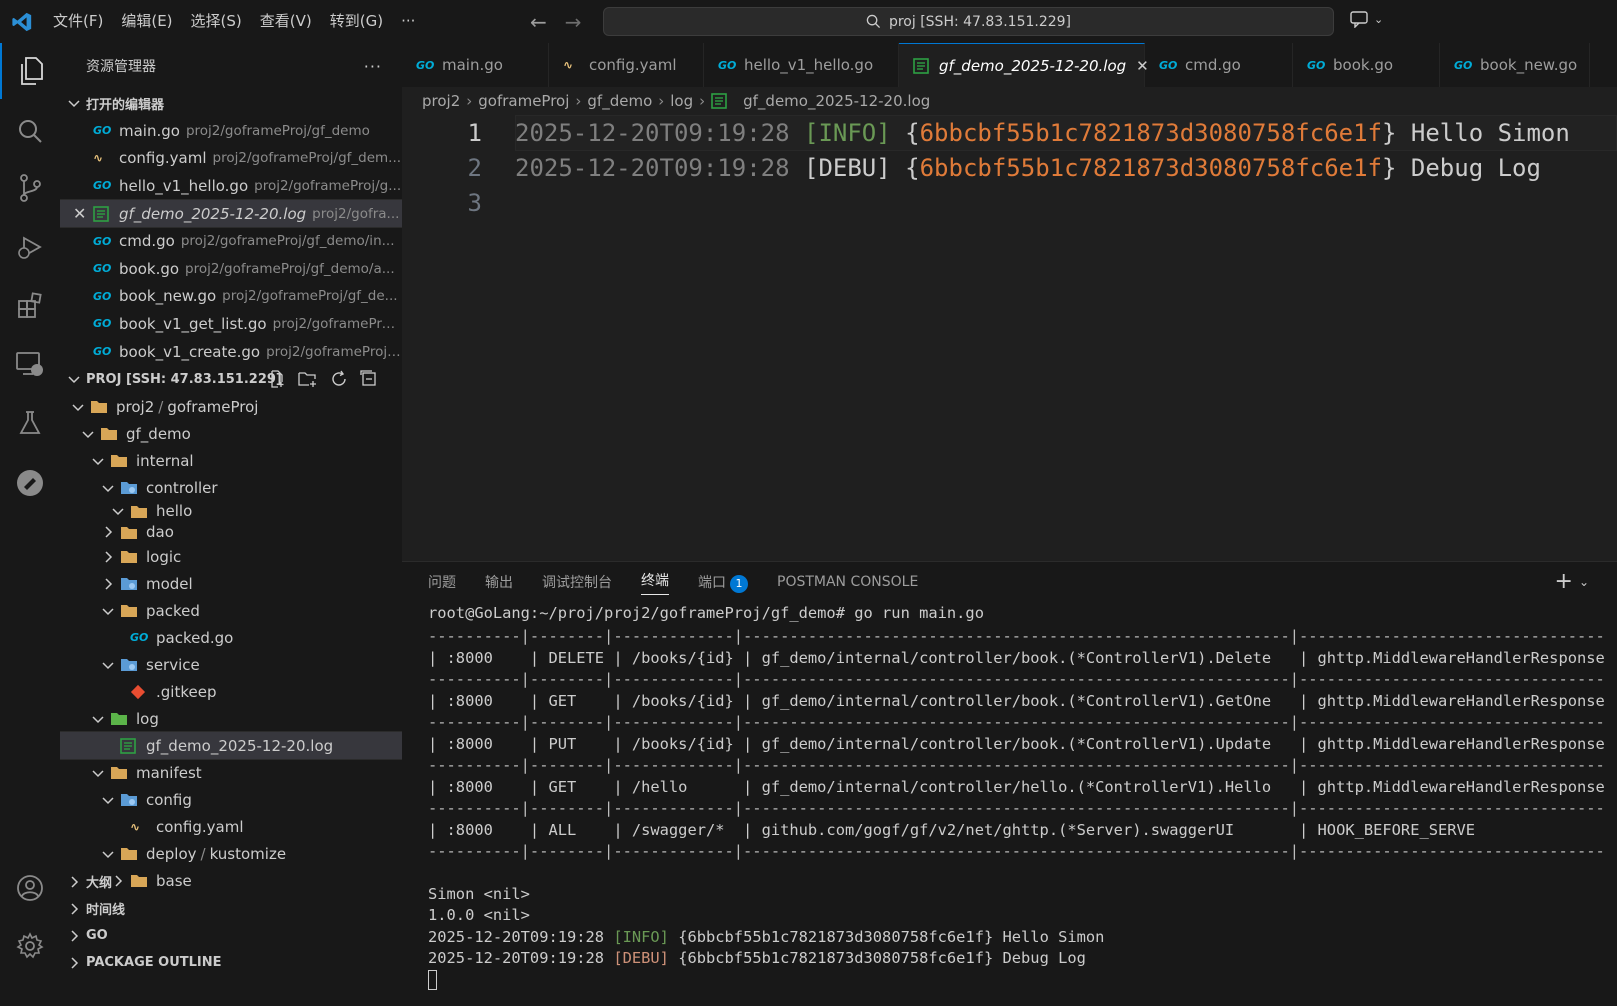 Image resolution: width=1617 pixels, height=1006 pixels. I want to click on tree-folder-item: proj2/goframeProj, so click(231, 406).